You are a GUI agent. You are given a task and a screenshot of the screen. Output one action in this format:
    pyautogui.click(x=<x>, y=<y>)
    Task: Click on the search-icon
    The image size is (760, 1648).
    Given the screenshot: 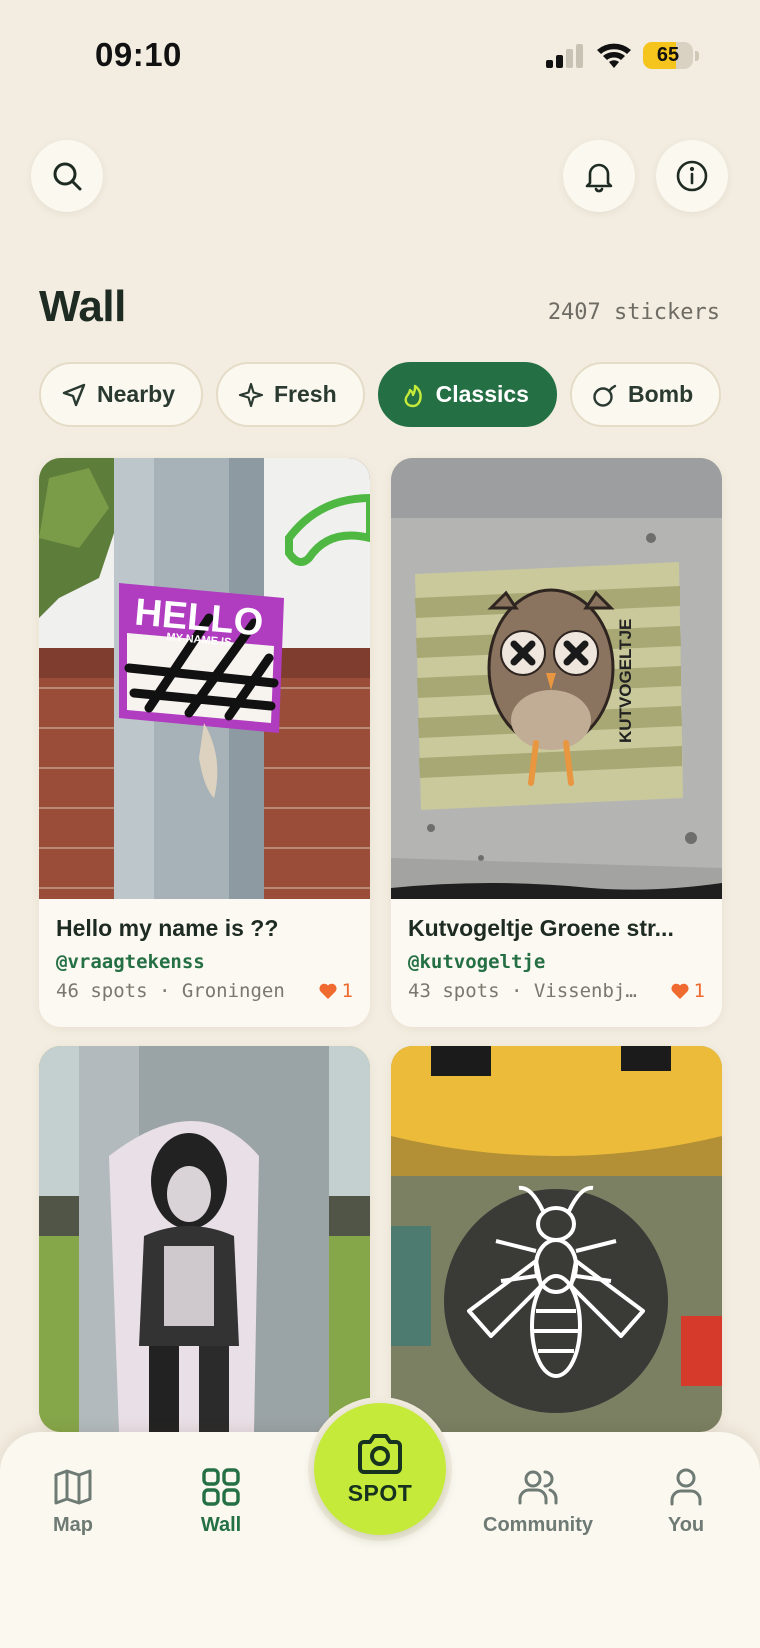 What is the action you would take?
    pyautogui.click(x=67, y=176)
    